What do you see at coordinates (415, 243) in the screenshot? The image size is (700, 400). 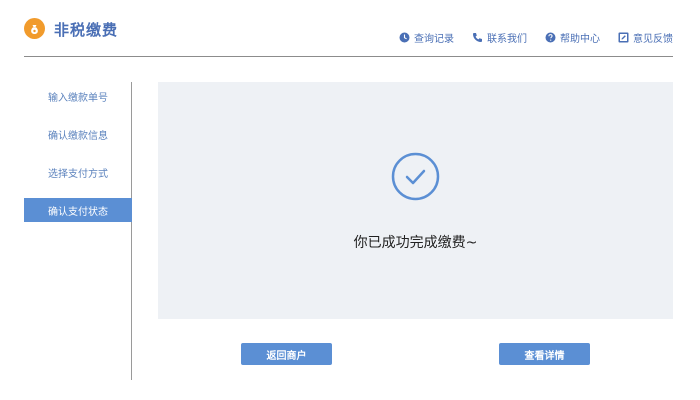 I see `success-message: 你已成功完成缴费~` at bounding box center [415, 243].